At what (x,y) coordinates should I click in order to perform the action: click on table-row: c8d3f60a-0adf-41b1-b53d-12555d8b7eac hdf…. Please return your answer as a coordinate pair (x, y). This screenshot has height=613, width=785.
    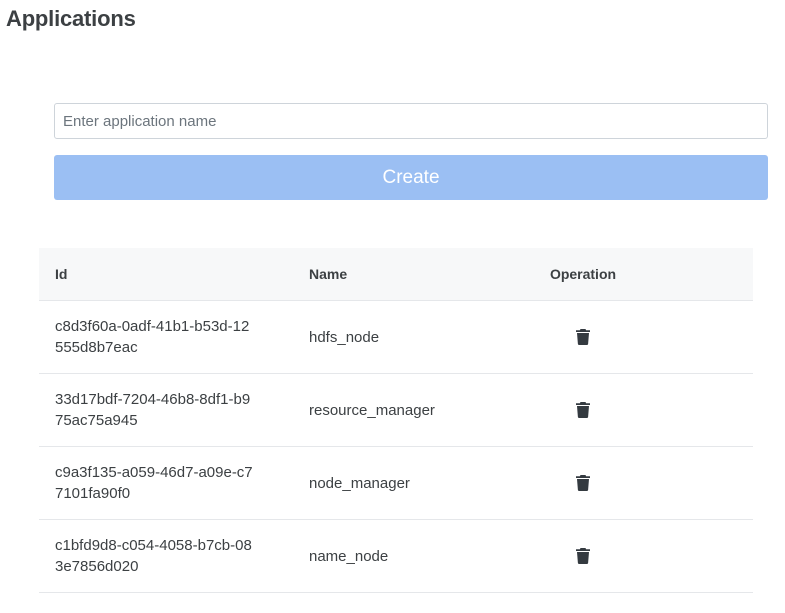
    Looking at the image, I should click on (396, 337).